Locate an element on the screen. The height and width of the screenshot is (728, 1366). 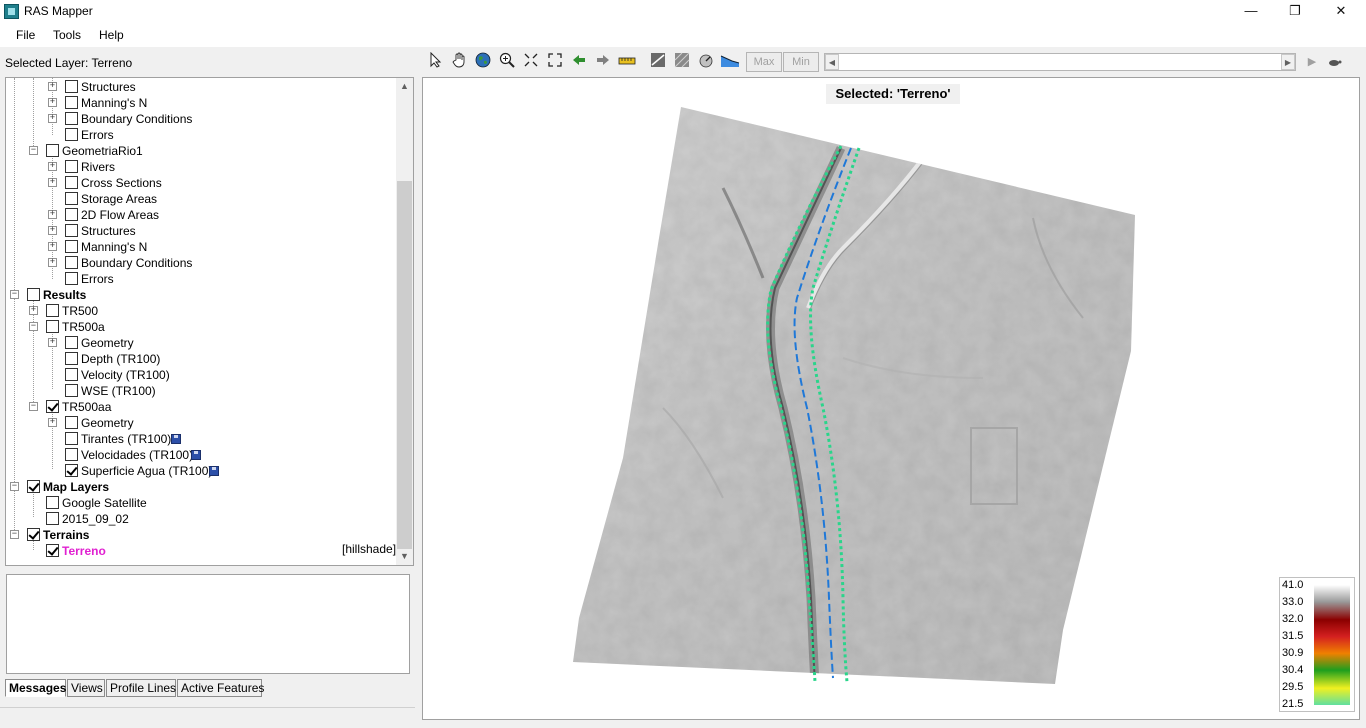
tab-messages: Messages is located at coordinates (35, 688).